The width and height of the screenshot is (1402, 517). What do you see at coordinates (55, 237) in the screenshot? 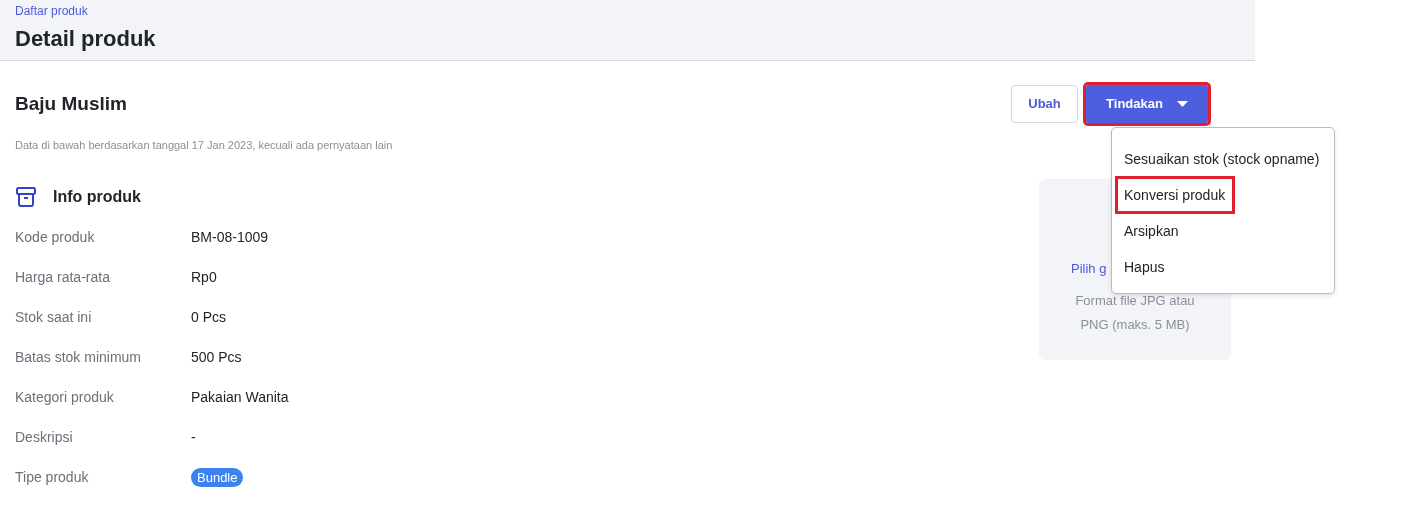
I see `field-label: Kode produk` at bounding box center [55, 237].